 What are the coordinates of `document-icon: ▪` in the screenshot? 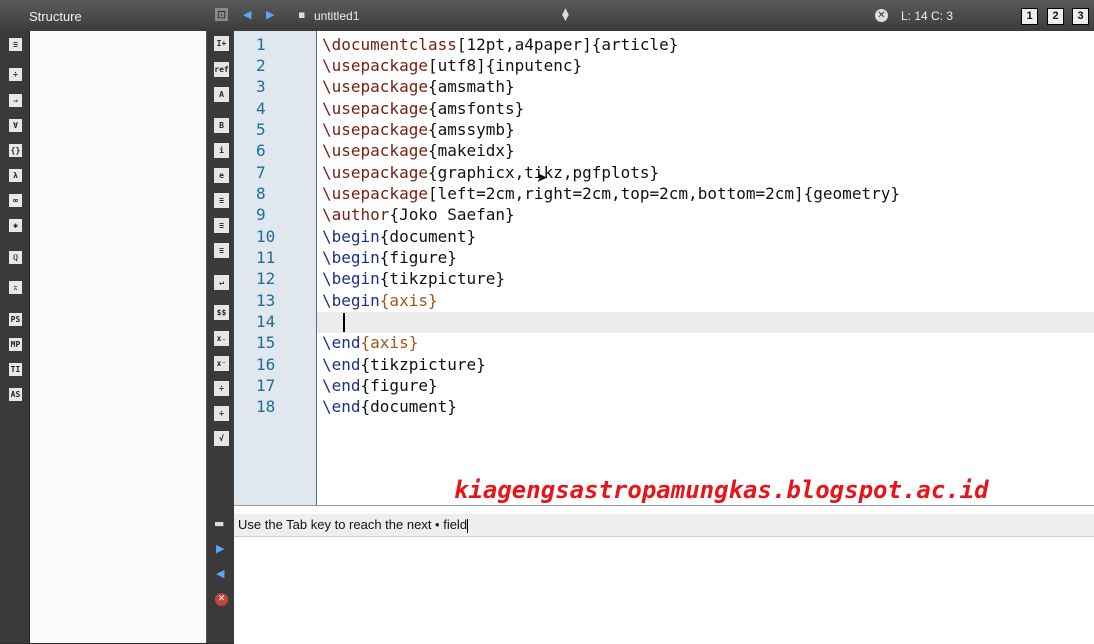 It's located at (302, 14).